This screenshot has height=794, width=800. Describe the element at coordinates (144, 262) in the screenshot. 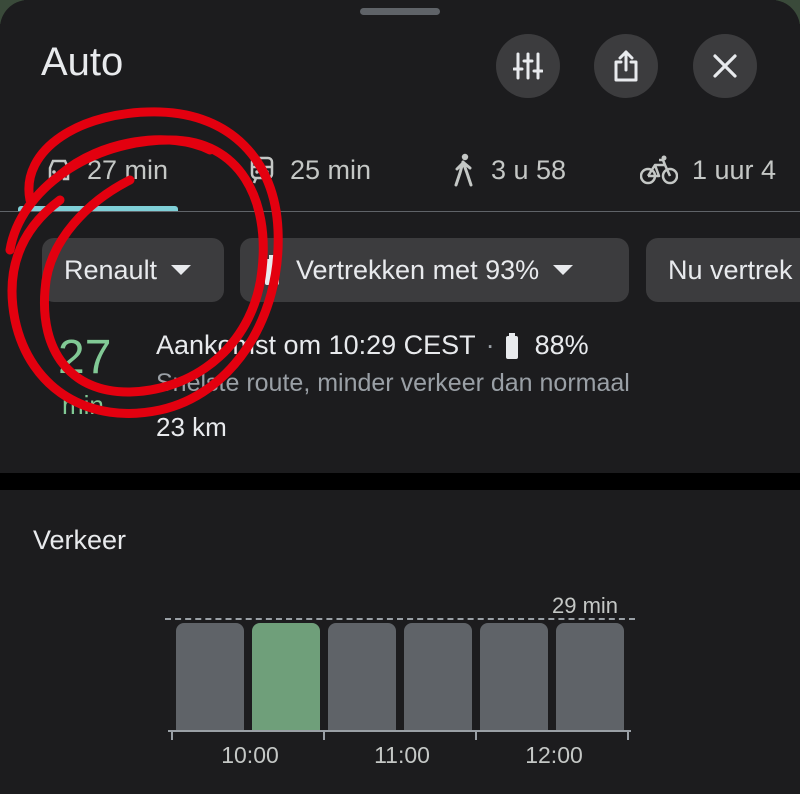

I see `red-circle-annotation` at that location.